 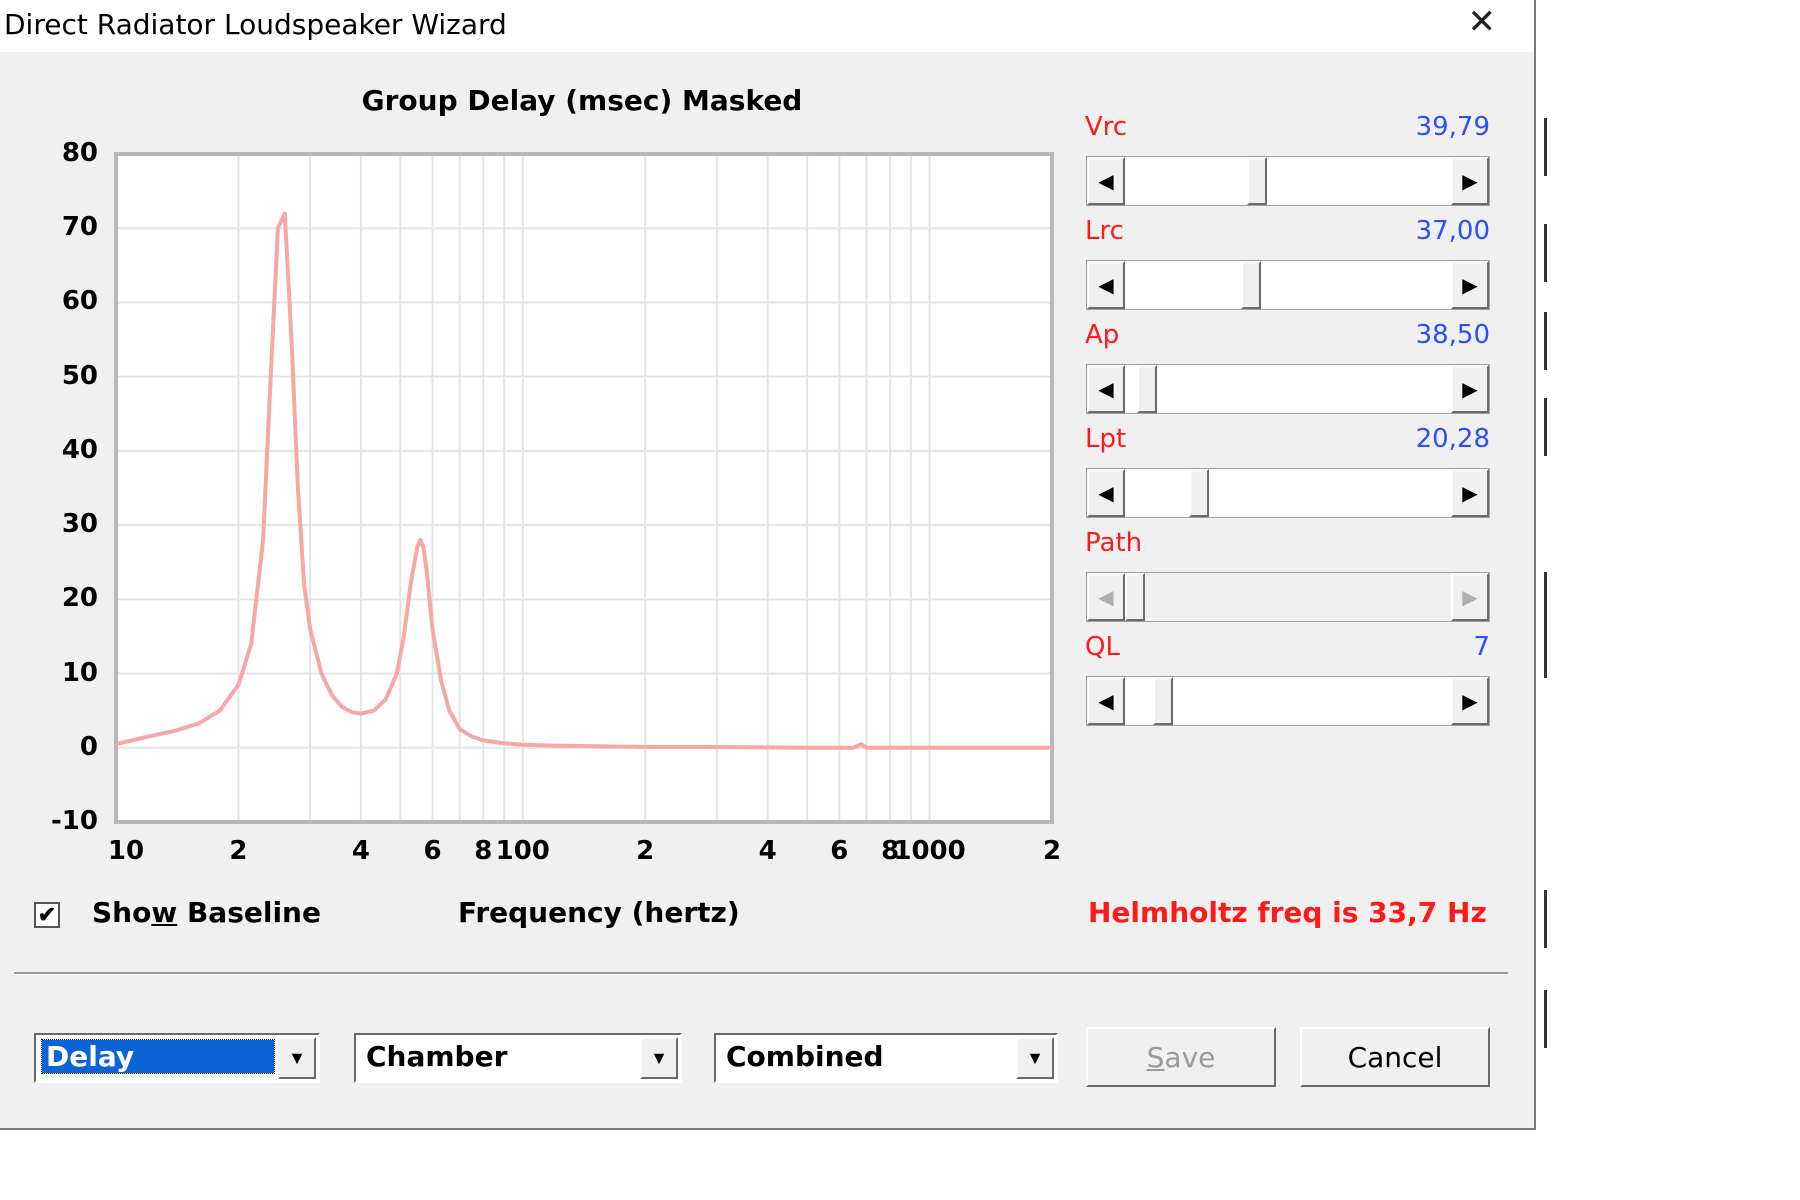 What do you see at coordinates (1104, 231) in the screenshot?
I see `slider-label-lrc: Lrc` at bounding box center [1104, 231].